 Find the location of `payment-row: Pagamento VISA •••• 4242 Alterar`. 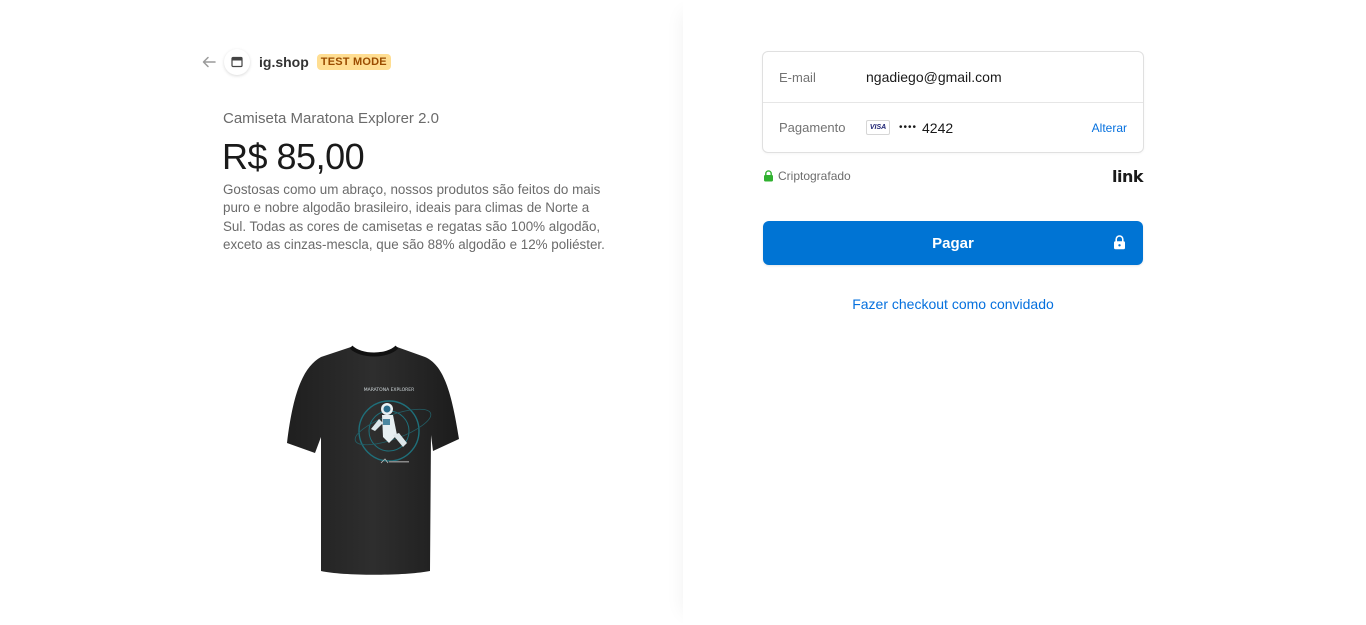

payment-row: Pagamento VISA •••• 4242 Alterar is located at coordinates (953, 127).